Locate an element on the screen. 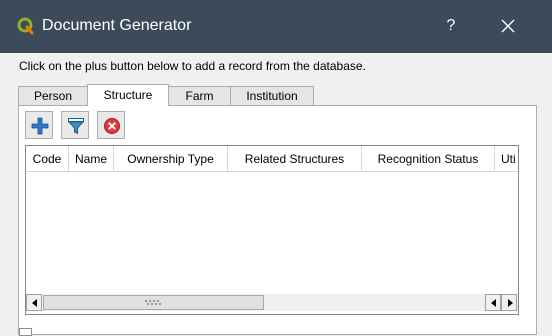  column-header-related-structures: Related Structures is located at coordinates (295, 159).